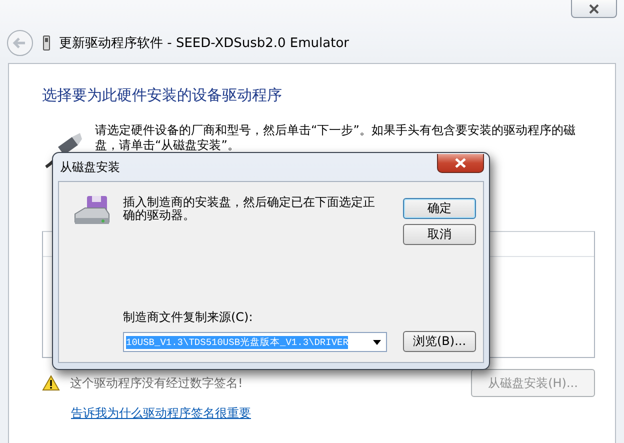 The height and width of the screenshot is (443, 624). Describe the element at coordinates (439, 234) in the screenshot. I see `cancel-button: 取消` at that location.